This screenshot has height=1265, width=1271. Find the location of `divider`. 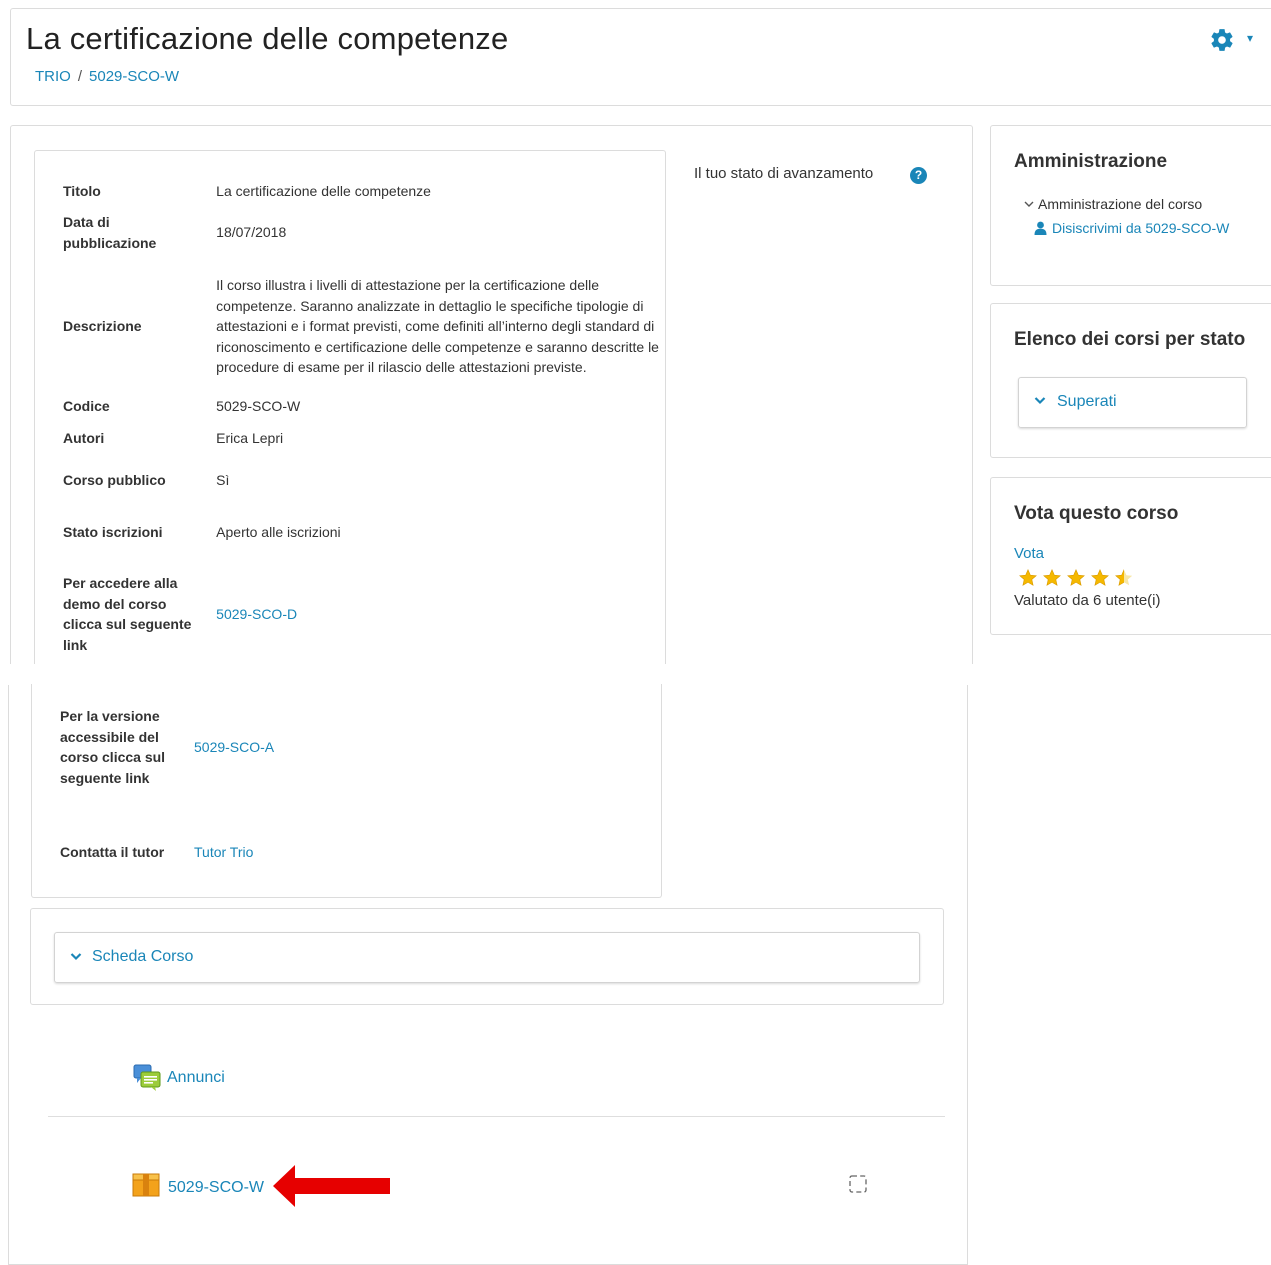

divider is located at coordinates (496, 1116).